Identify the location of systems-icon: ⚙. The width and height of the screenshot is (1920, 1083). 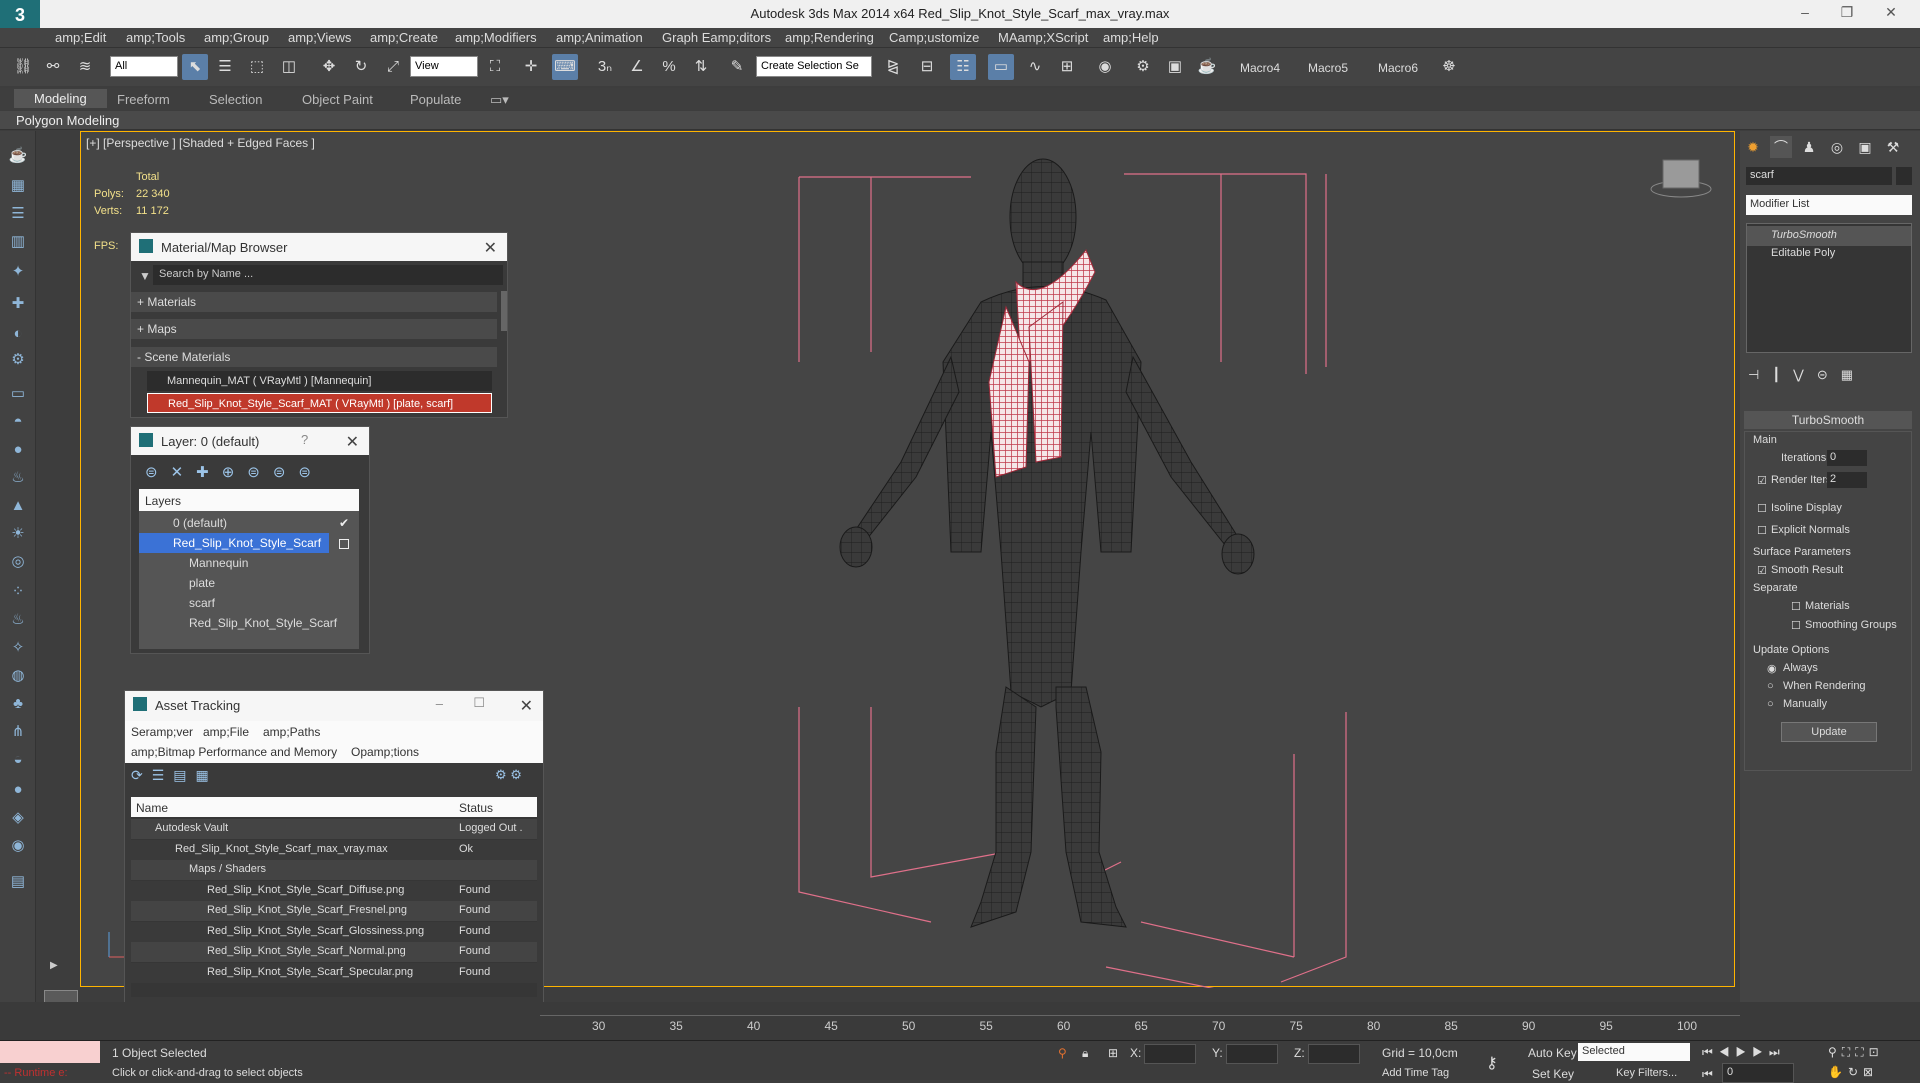
(18, 360).